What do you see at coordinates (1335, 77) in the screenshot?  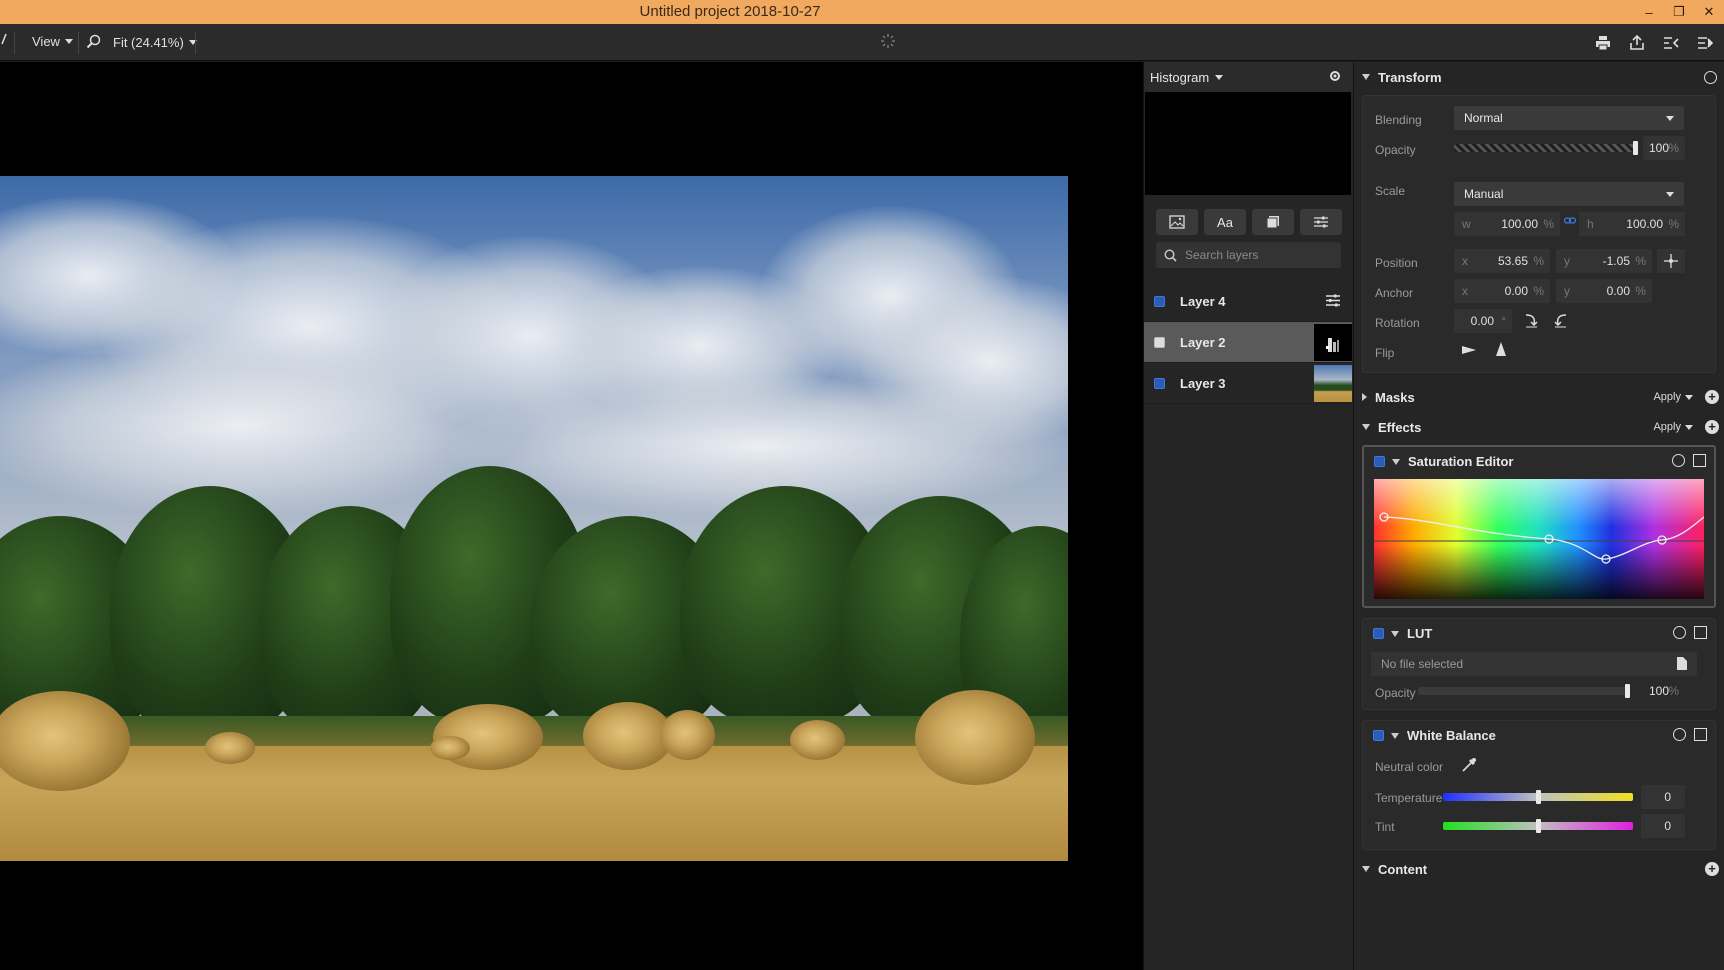 I see `gear-icon` at bounding box center [1335, 77].